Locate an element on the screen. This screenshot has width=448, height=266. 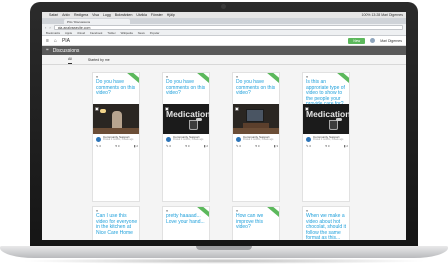
menu-item-fonster: Fönster is located at coordinates (157, 15).